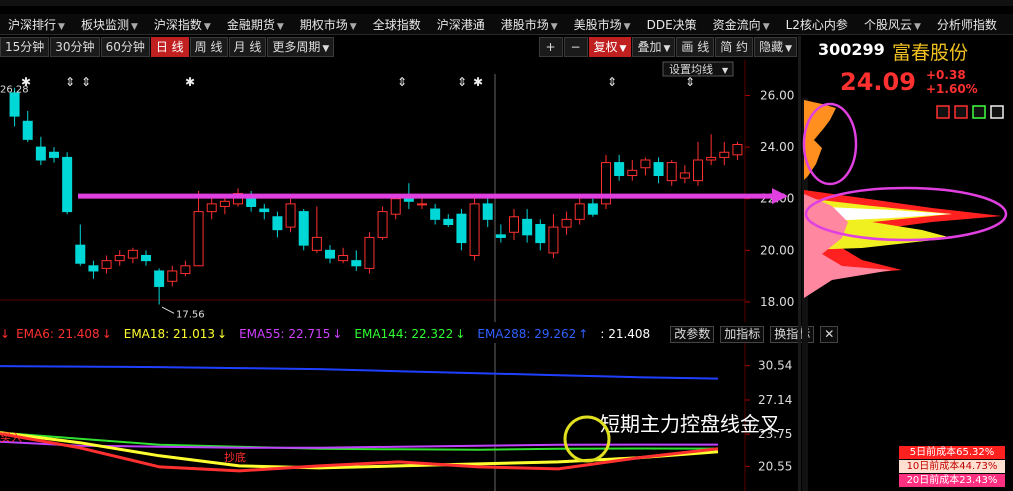  I want to click on stock-price: 24.09, so click(878, 82).